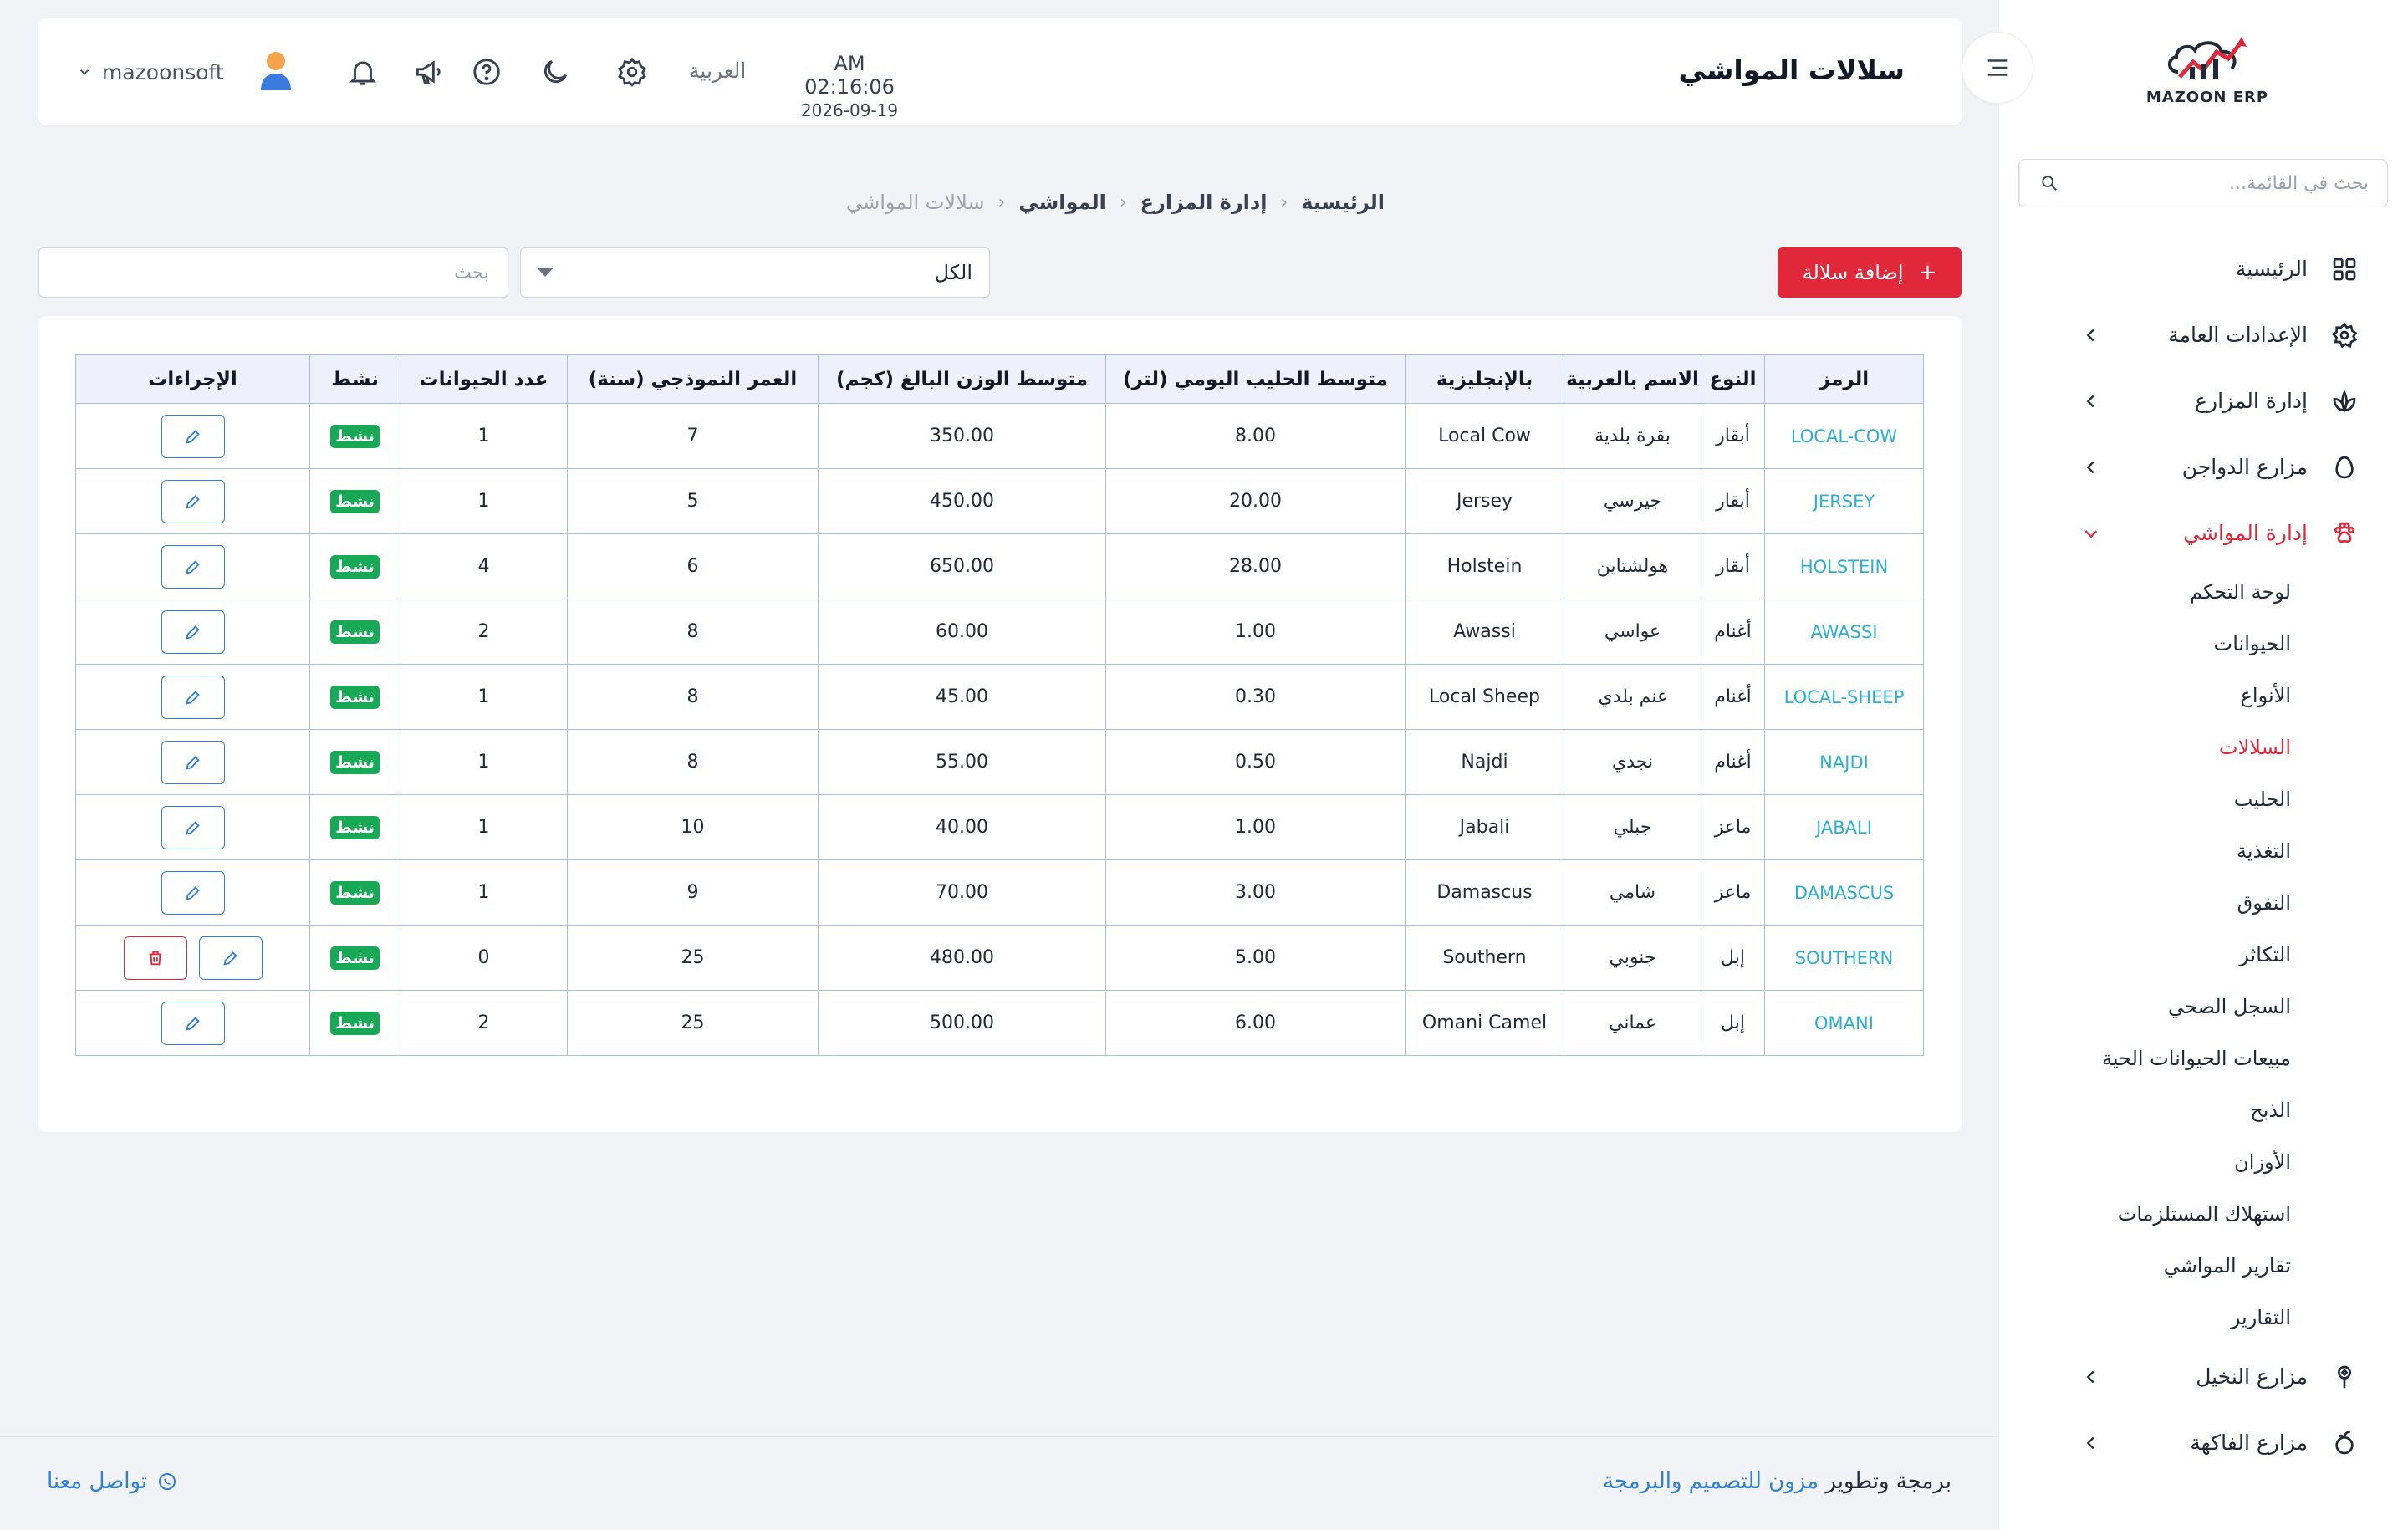 The image size is (2408, 1530). Describe the element at coordinates (1844, 632) in the screenshot. I see `breed-code: AWASSI` at that location.